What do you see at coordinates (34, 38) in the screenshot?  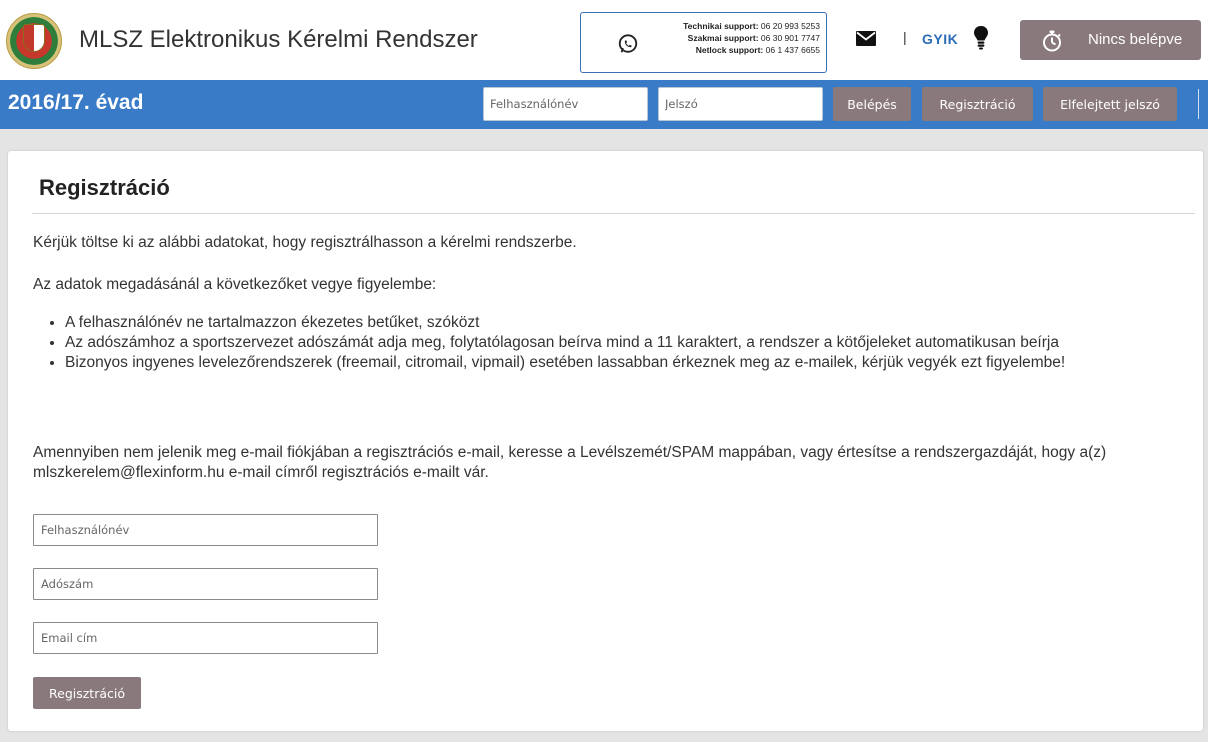 I see `crest-shield-icon` at bounding box center [34, 38].